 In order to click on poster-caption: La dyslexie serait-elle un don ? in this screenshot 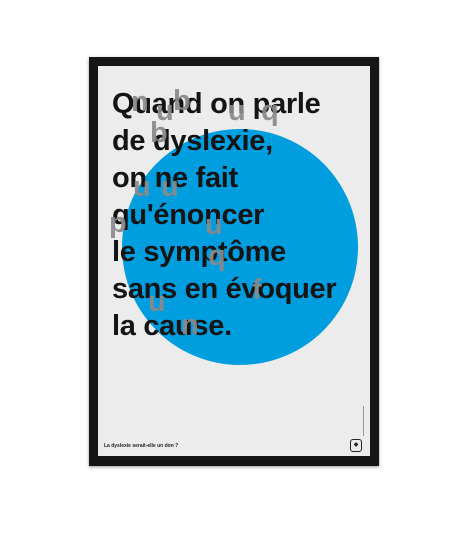, I will do `click(141, 446)`.